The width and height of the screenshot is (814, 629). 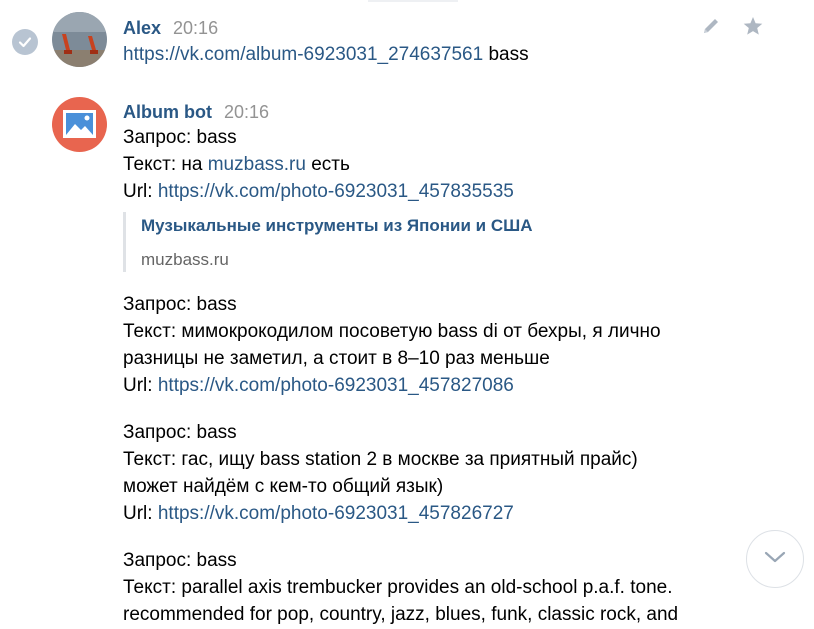 I want to click on message-actions, so click(x=732, y=28).